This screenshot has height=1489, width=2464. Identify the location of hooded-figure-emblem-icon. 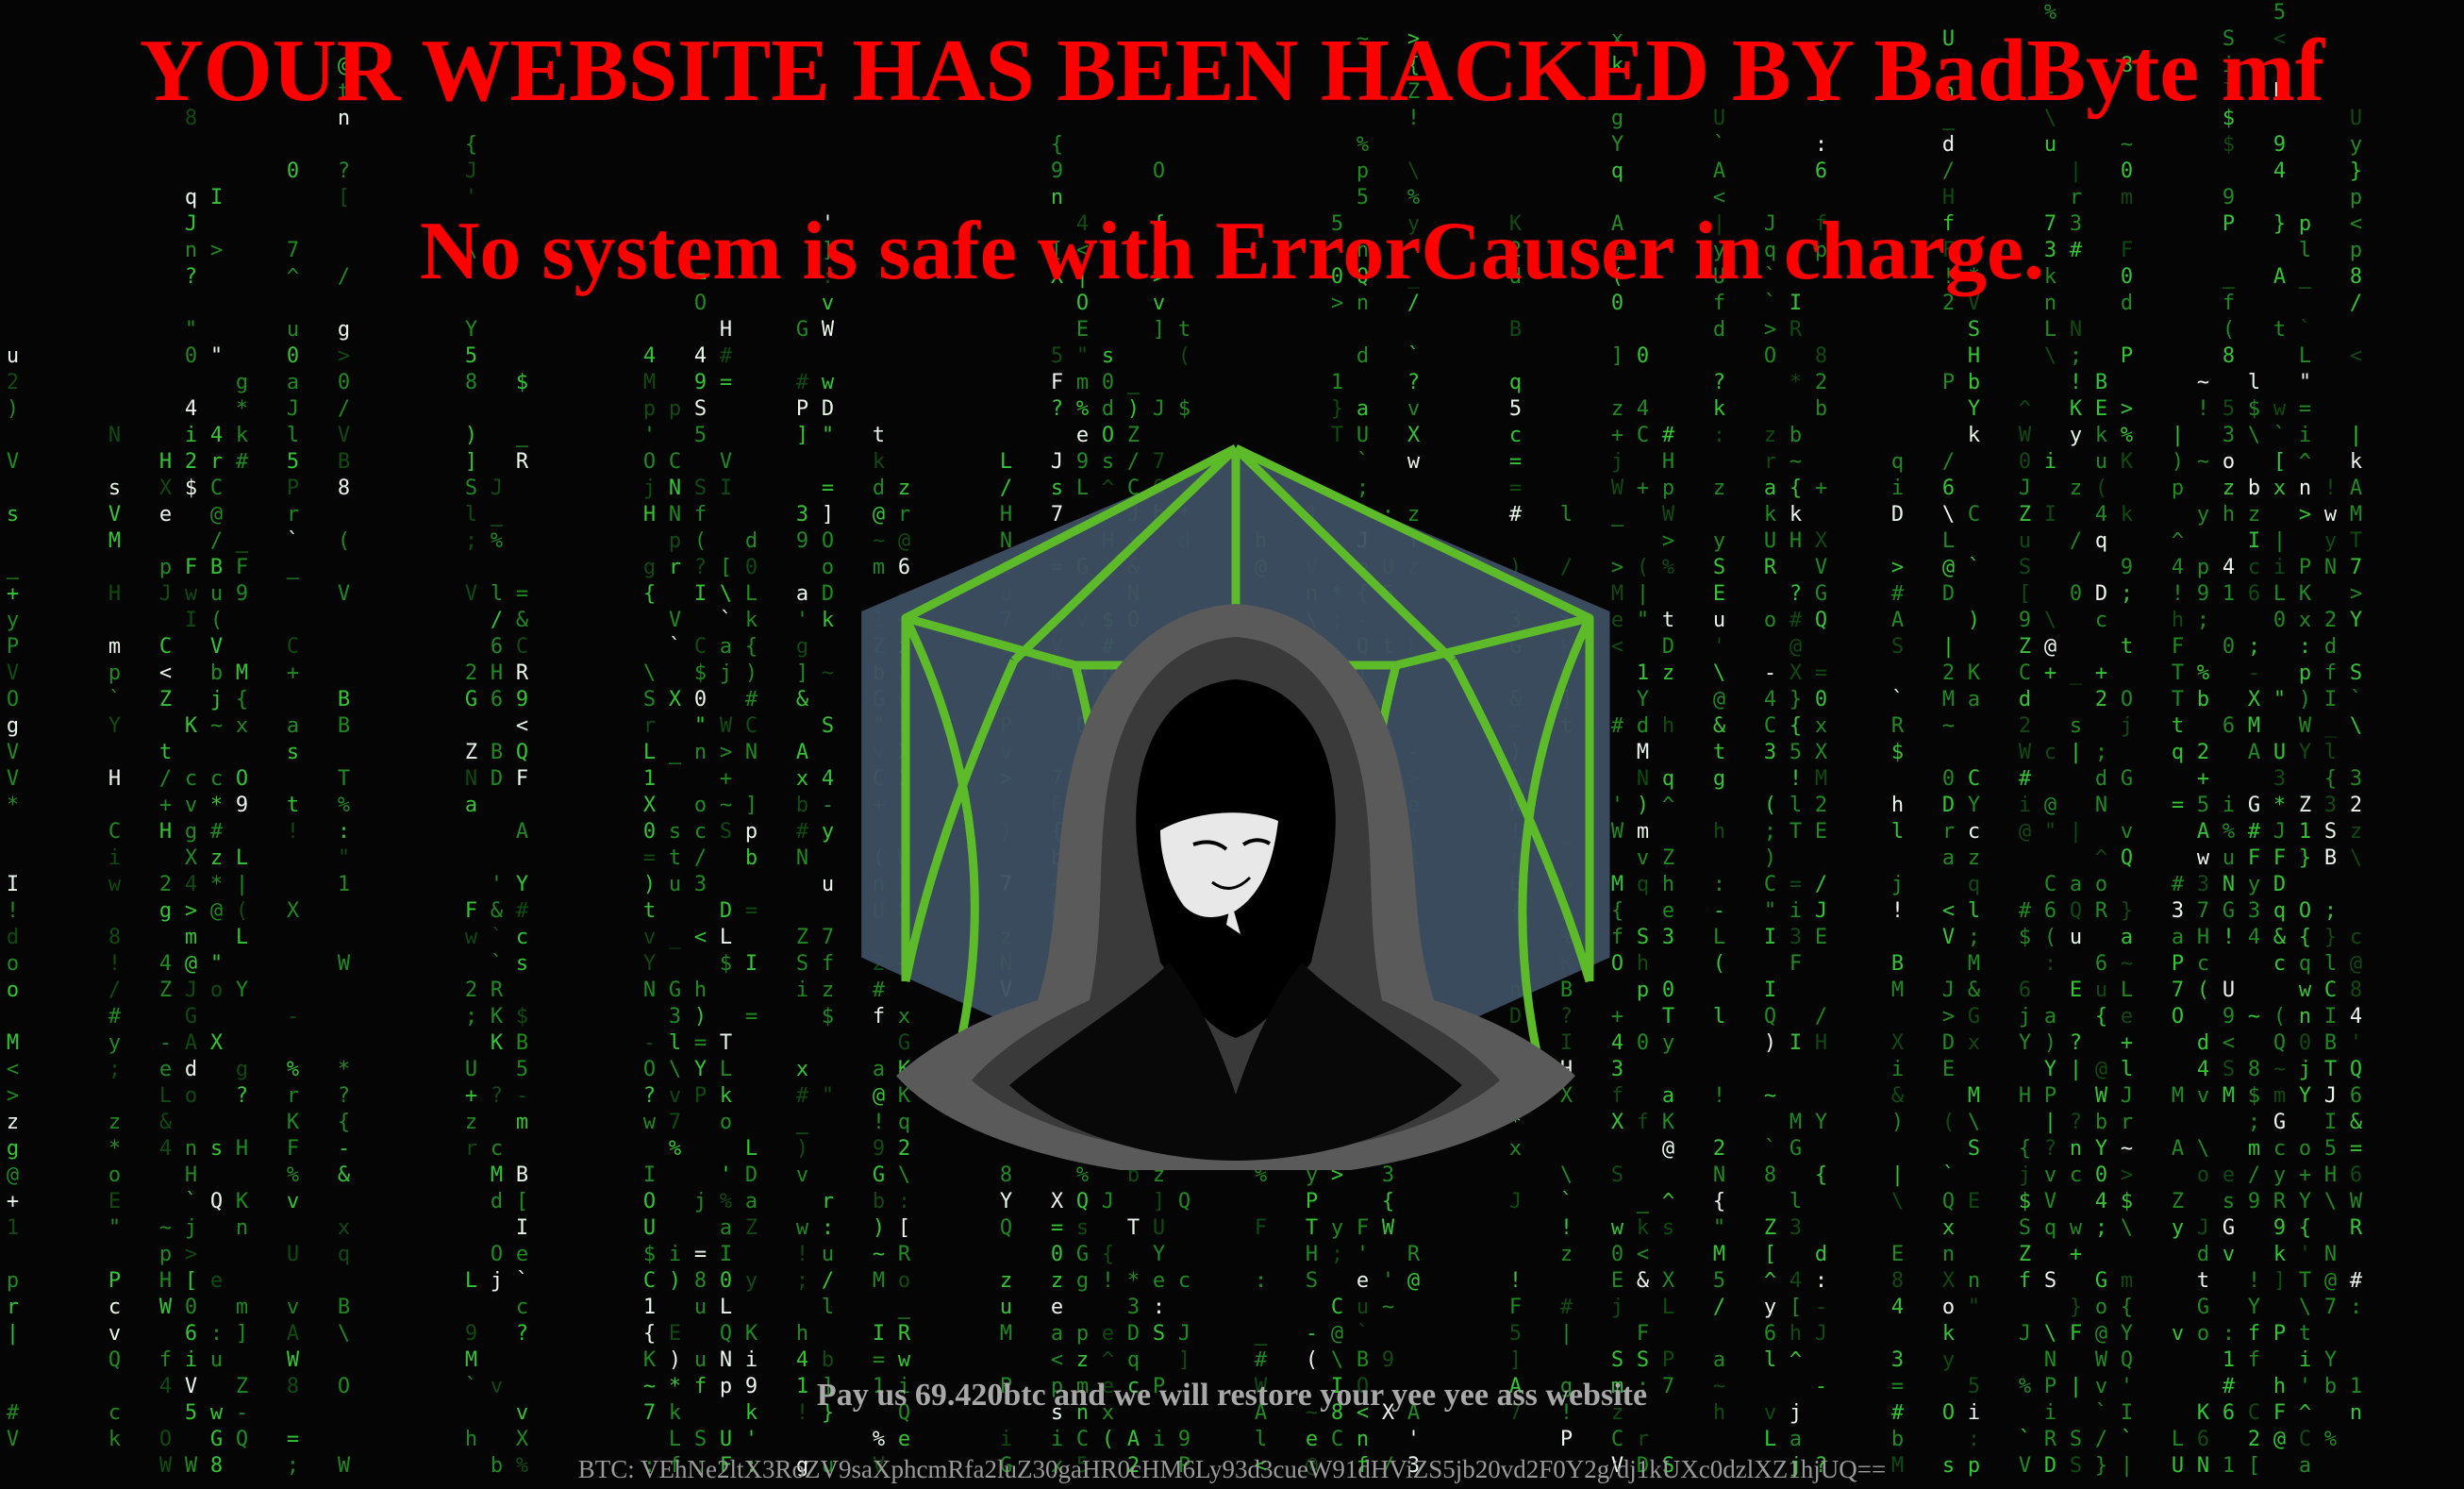
(1236, 806).